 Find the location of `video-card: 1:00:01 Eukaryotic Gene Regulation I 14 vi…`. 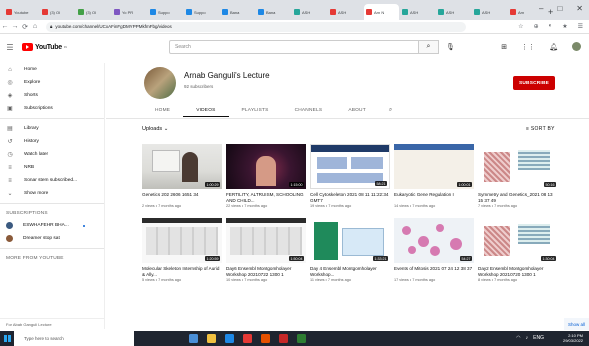

video-card: 1:00:01 Eukaryotic Gene Regulation I 14 vi… is located at coordinates (434, 176).